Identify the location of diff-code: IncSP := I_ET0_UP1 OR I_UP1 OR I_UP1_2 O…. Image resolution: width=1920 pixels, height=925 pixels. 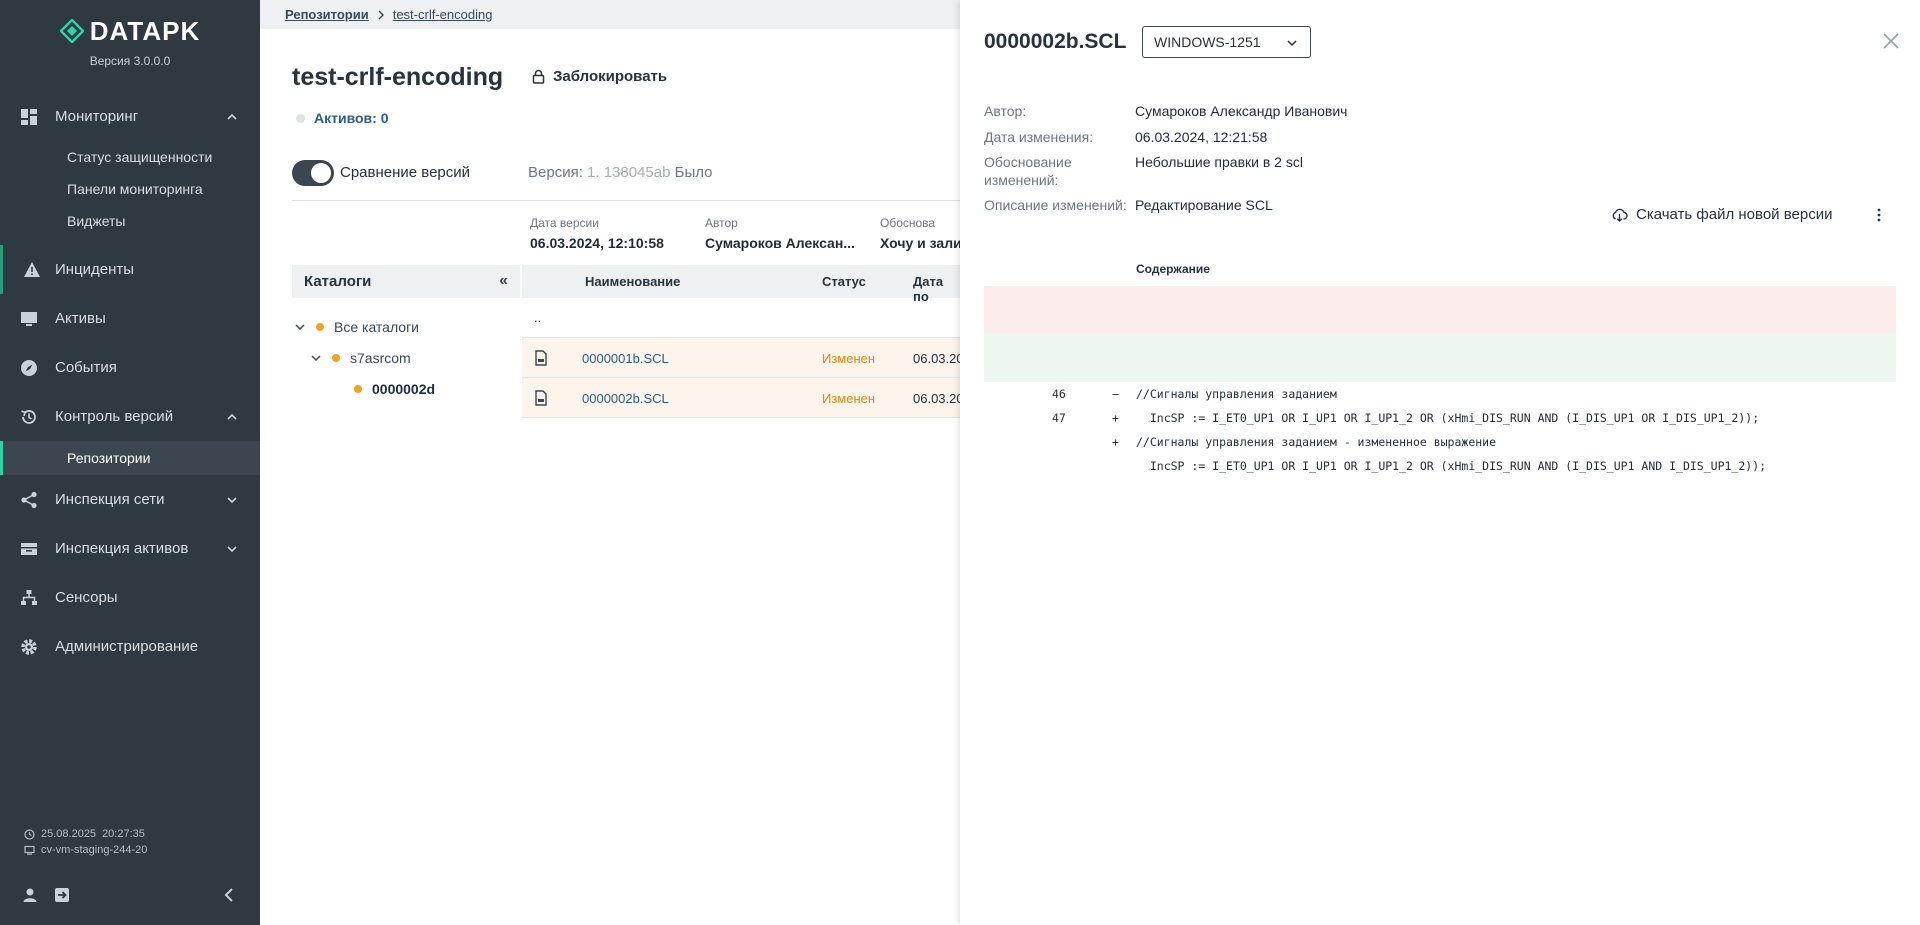
(1451, 466).